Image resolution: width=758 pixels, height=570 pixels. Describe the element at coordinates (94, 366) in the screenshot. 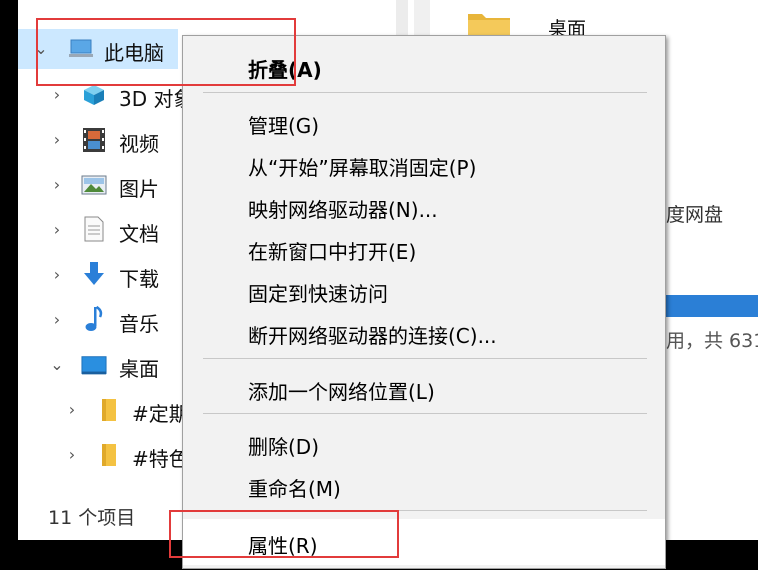

I see `desktop-icon` at that location.